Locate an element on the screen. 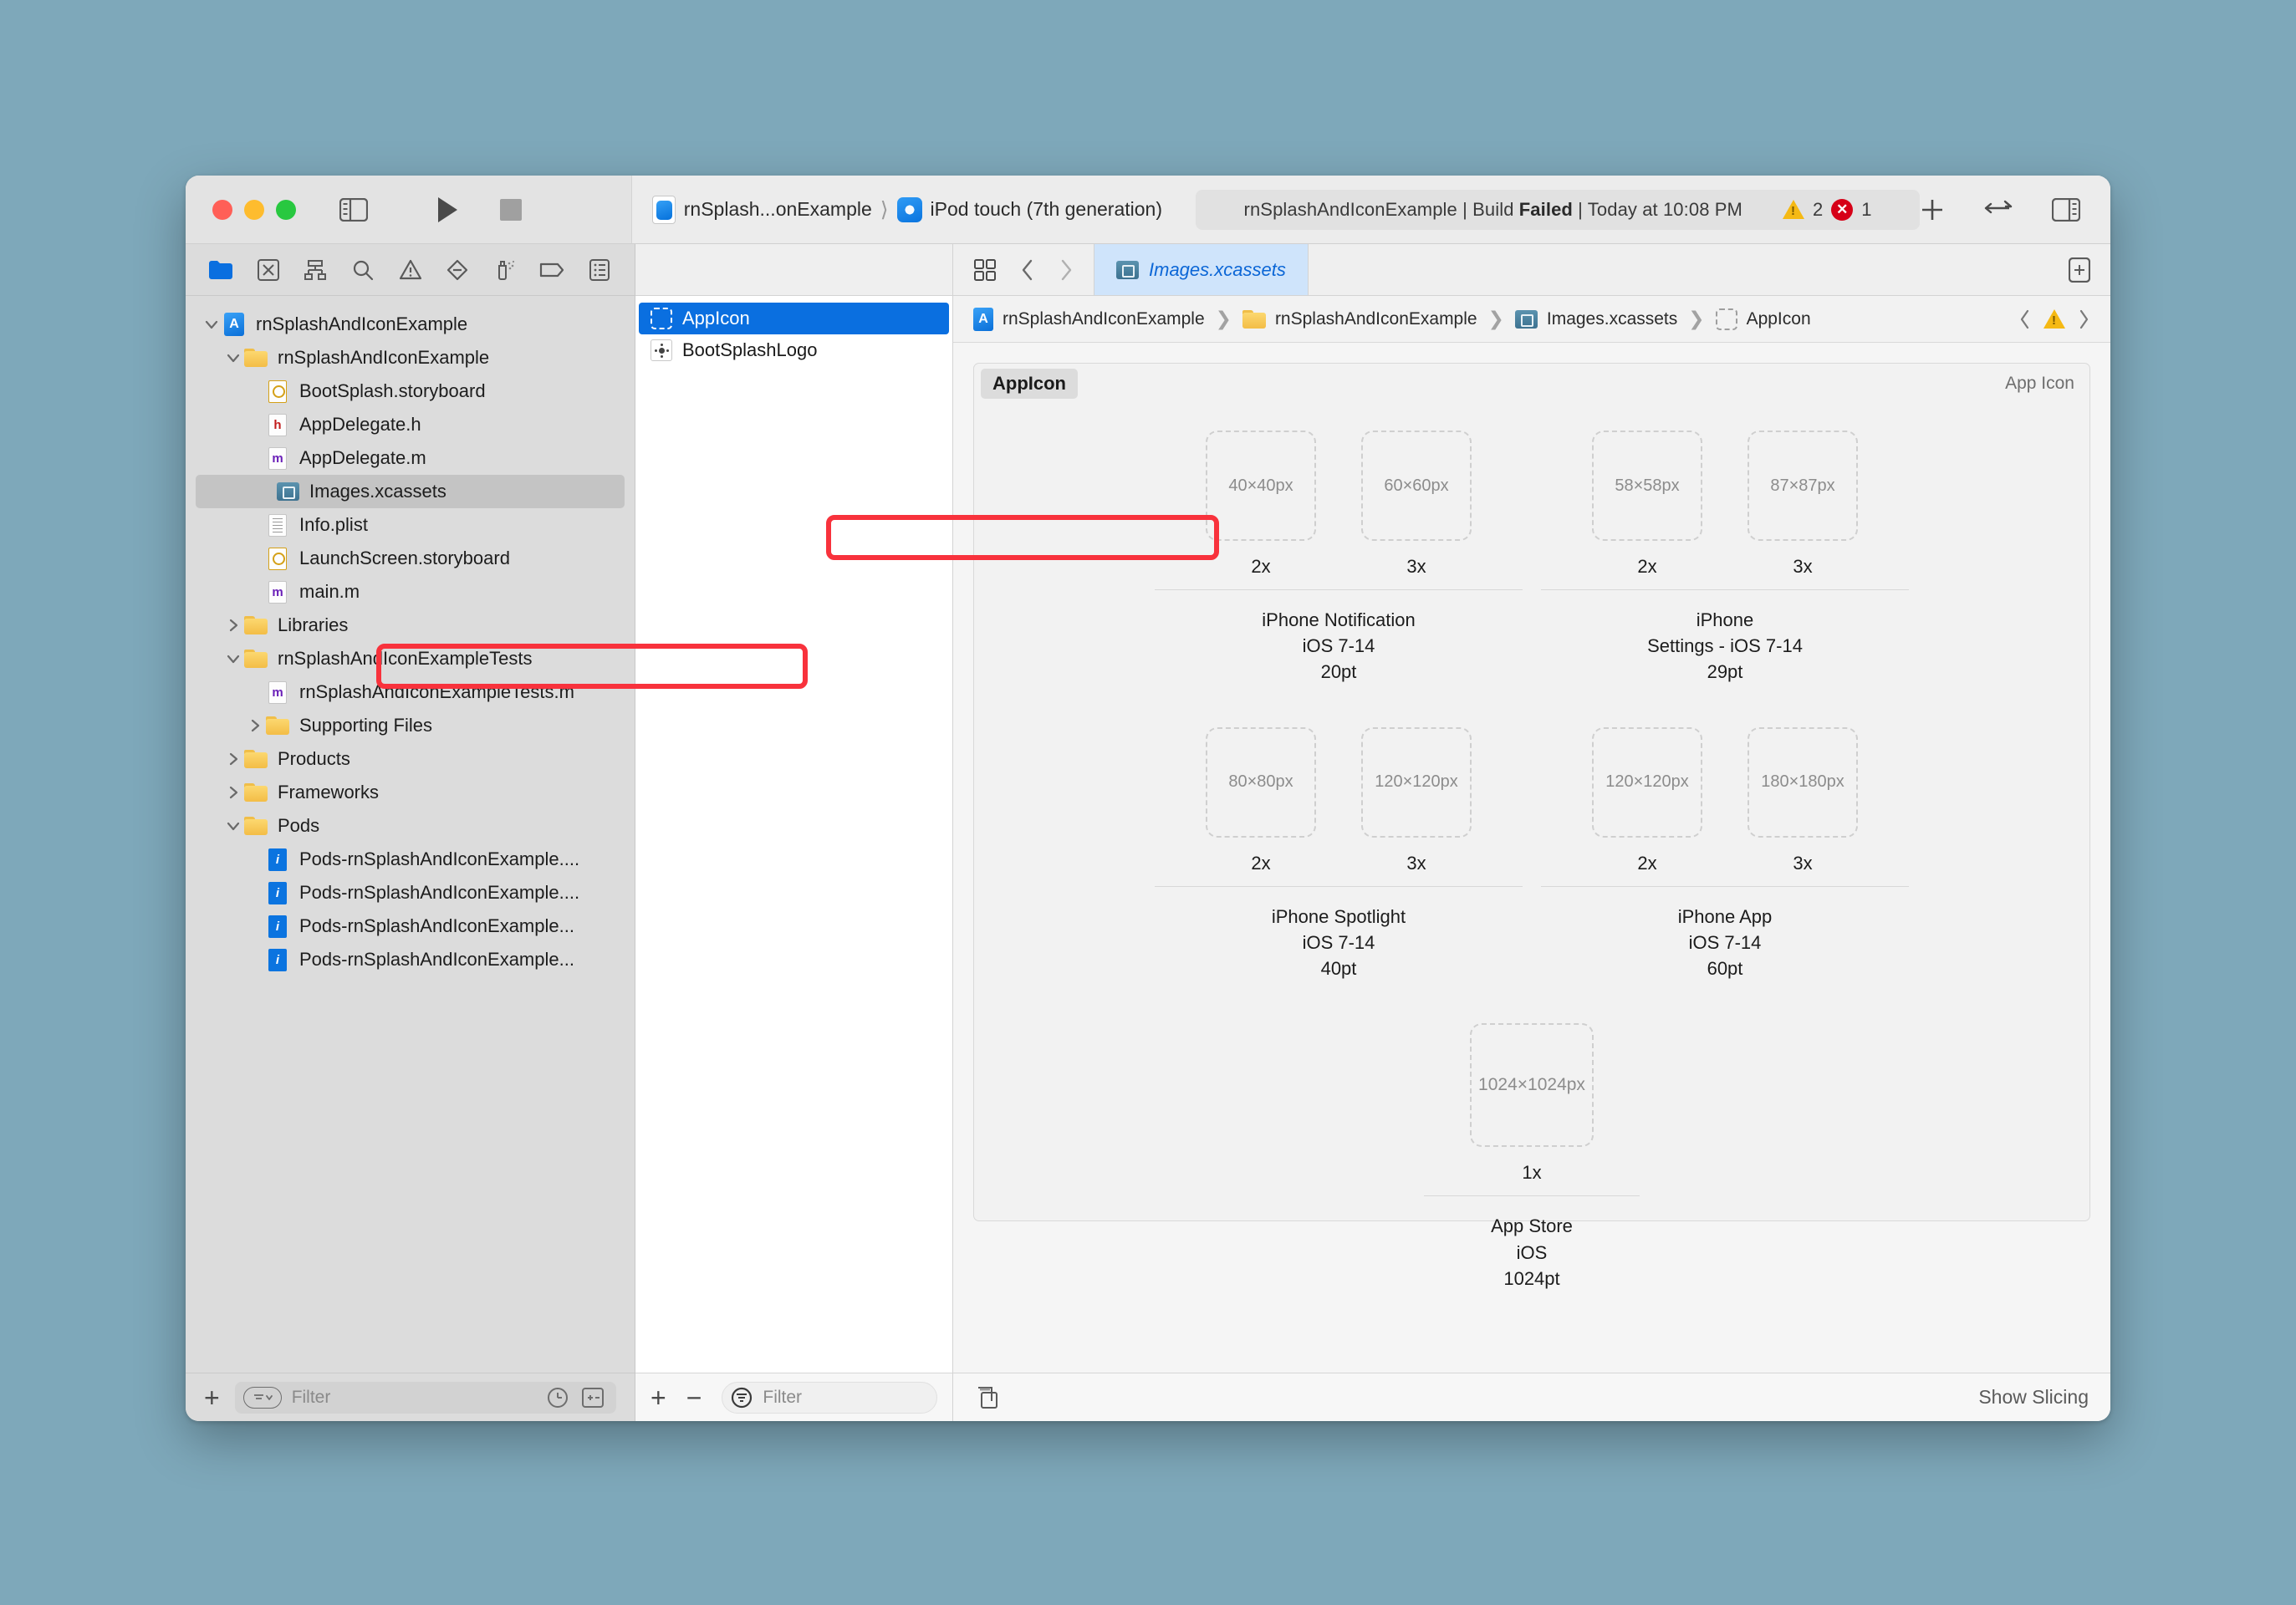 The image size is (2296, 1605). file-tree-row: Images.xcassets is located at coordinates (411, 491).